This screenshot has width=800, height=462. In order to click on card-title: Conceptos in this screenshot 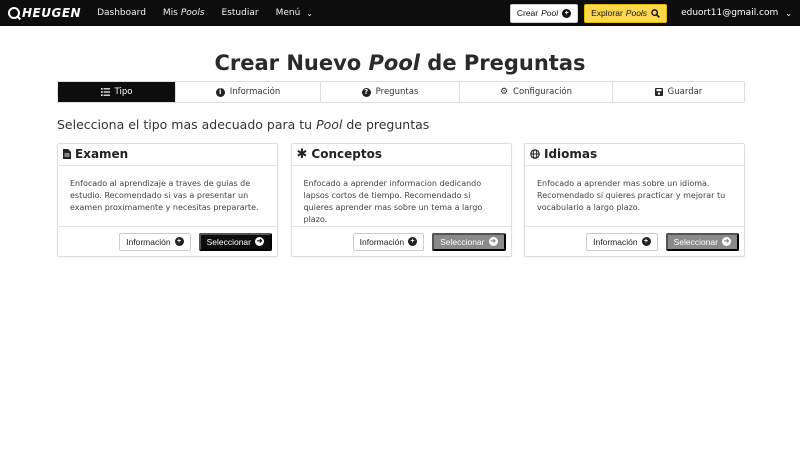, I will do `click(346, 154)`.